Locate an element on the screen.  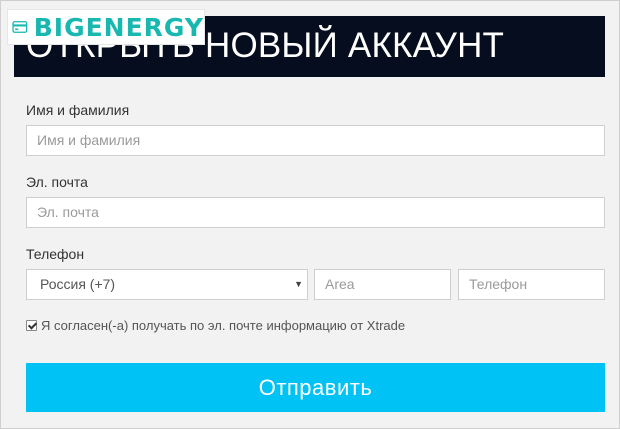
name-label: Имя и фамилия is located at coordinates (78, 110).